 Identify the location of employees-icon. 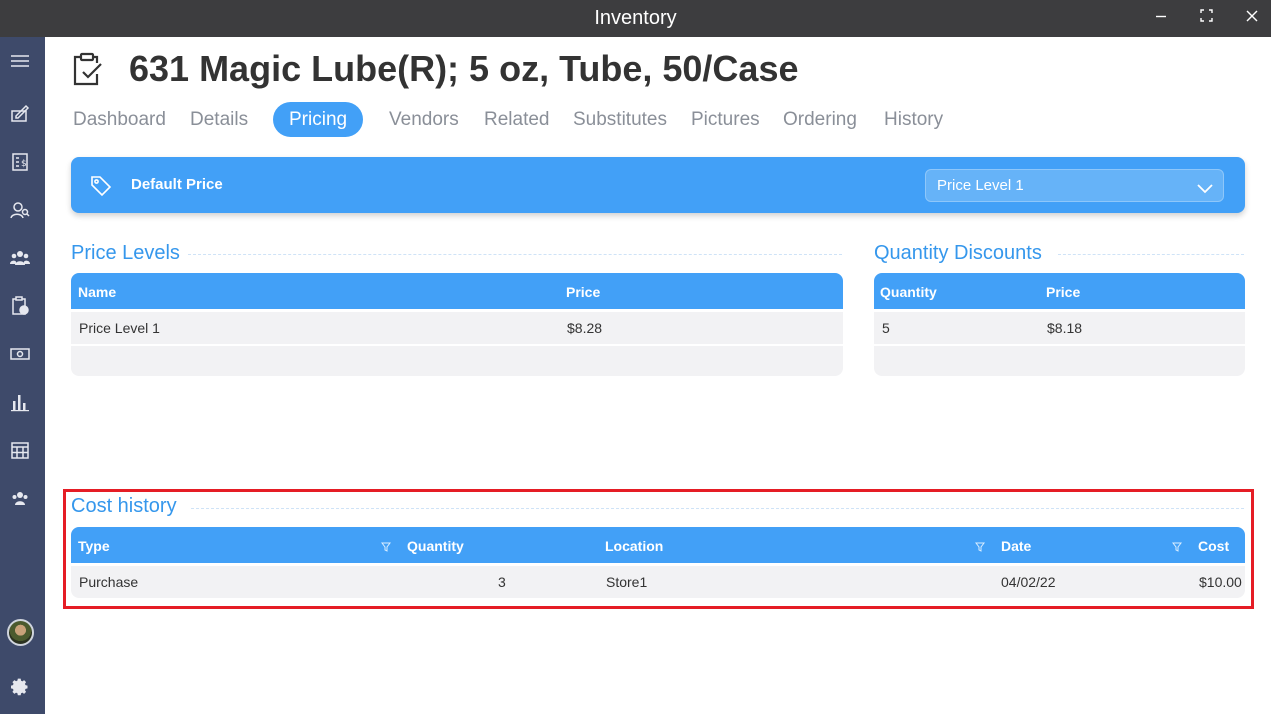
(20, 498).